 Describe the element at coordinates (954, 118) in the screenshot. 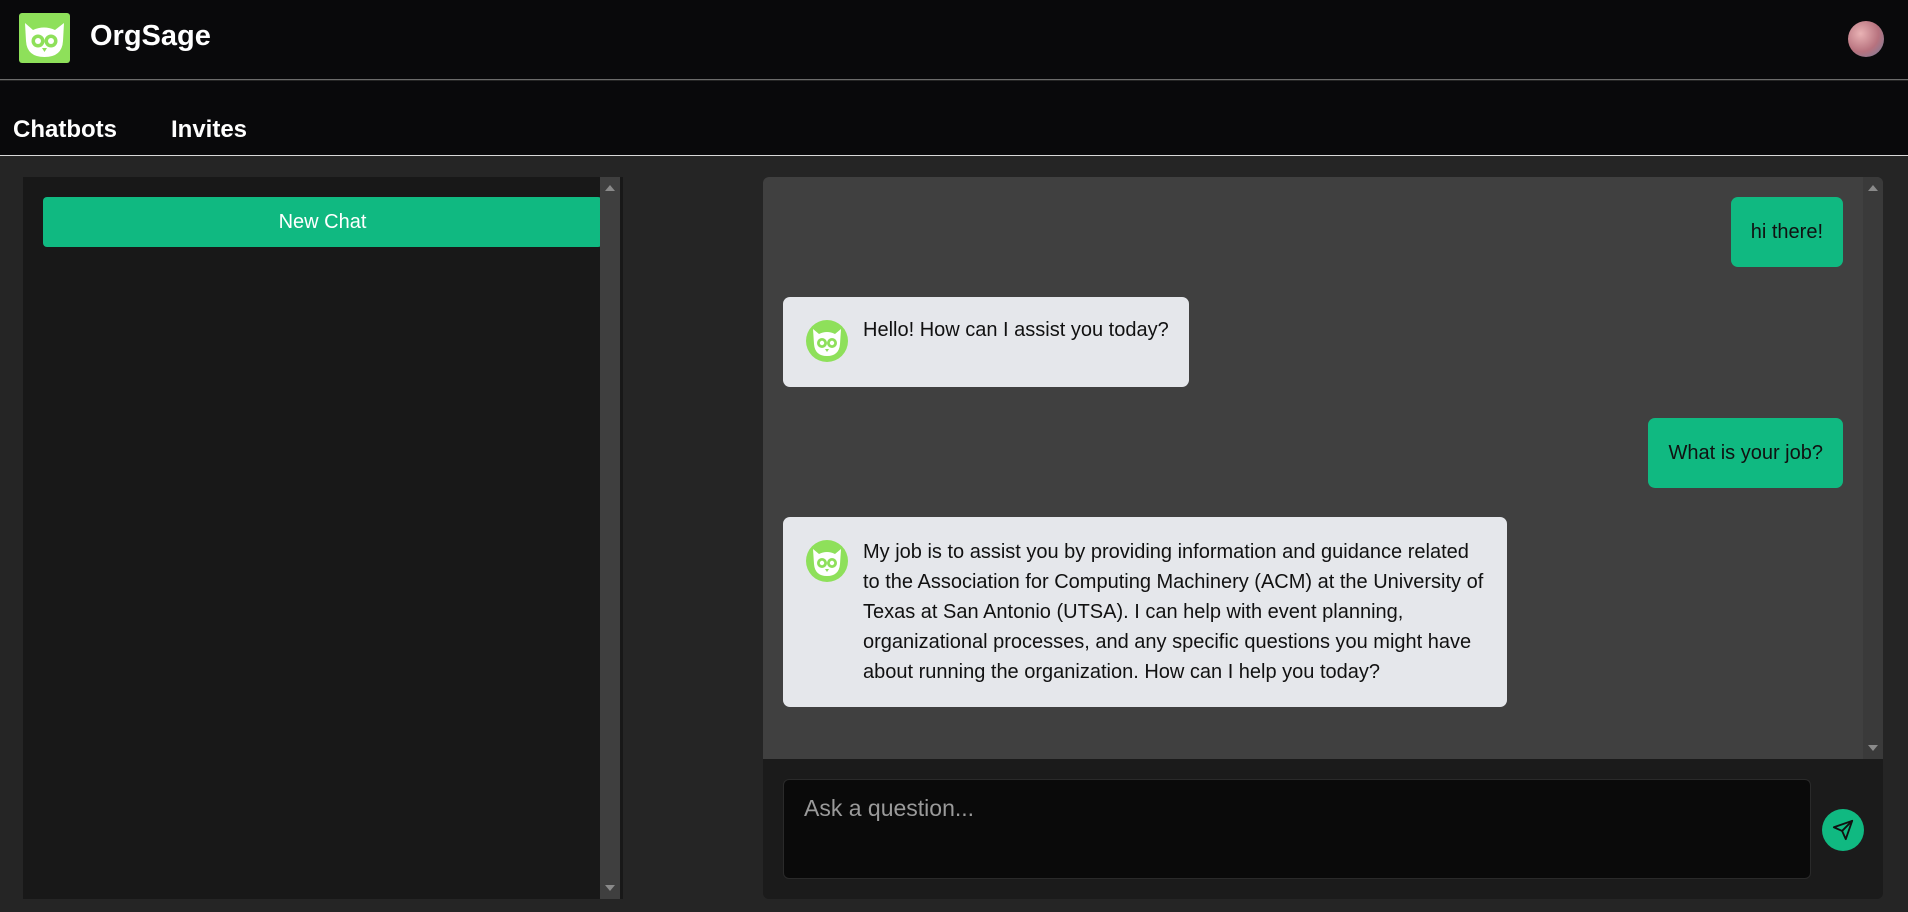

I see `nav-bar: Chatbots Invites` at that location.